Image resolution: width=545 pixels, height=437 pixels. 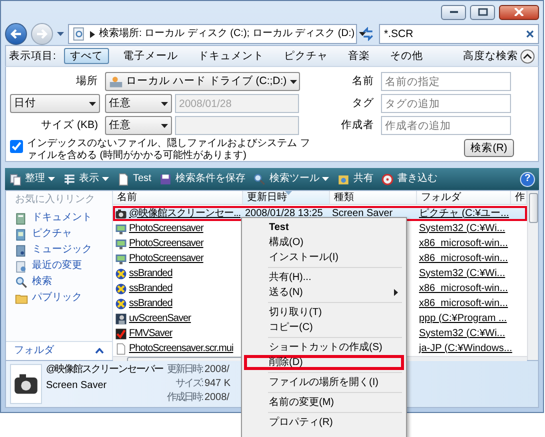 I want to click on pages-icon, so click(x=15, y=179).